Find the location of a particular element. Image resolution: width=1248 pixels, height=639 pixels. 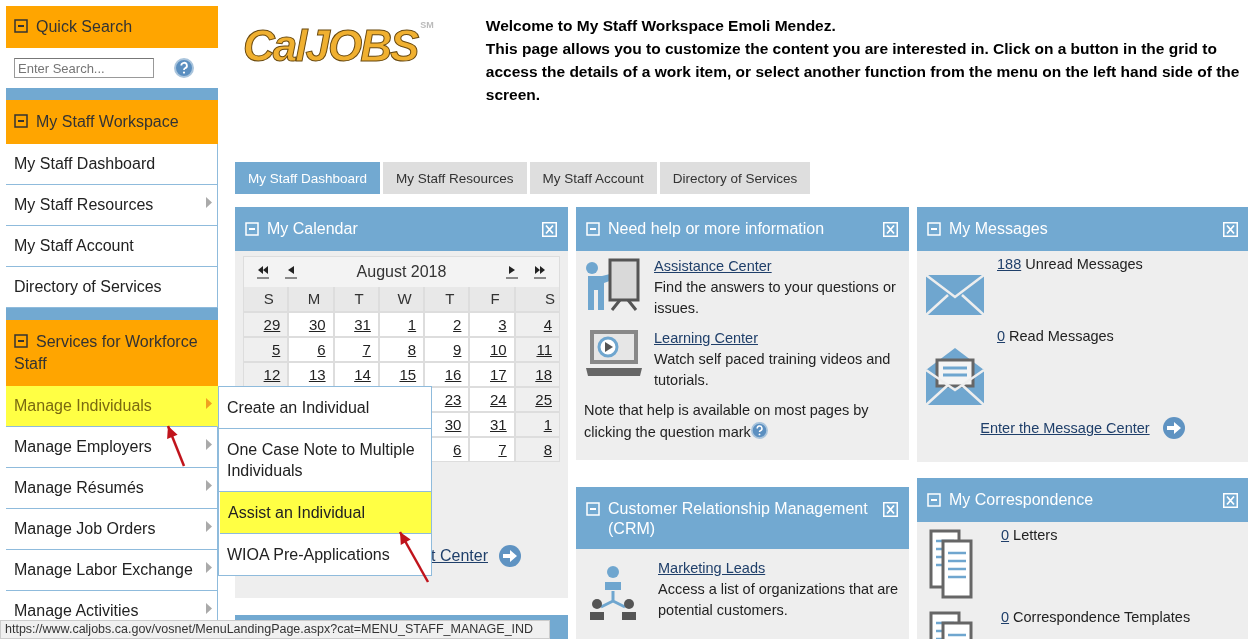

panel-header: My Correspondence is located at coordinates (1082, 500).